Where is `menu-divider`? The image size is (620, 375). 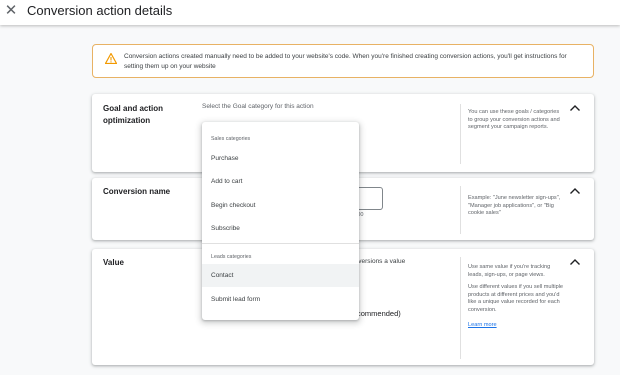
menu-divider is located at coordinates (280, 243).